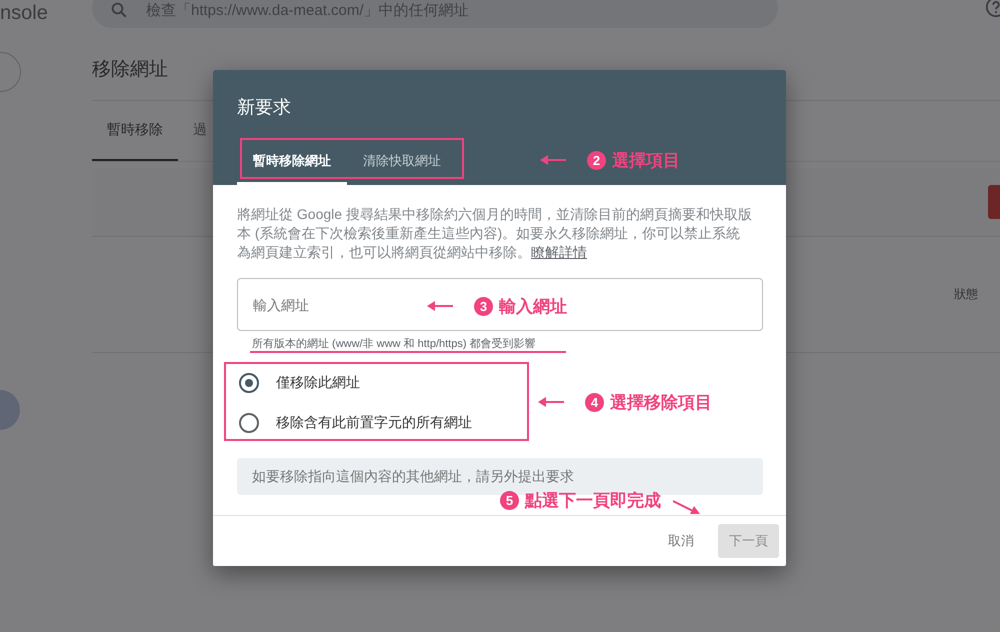  I want to click on learn-more-link: 瞭解詳情, so click(559, 252).